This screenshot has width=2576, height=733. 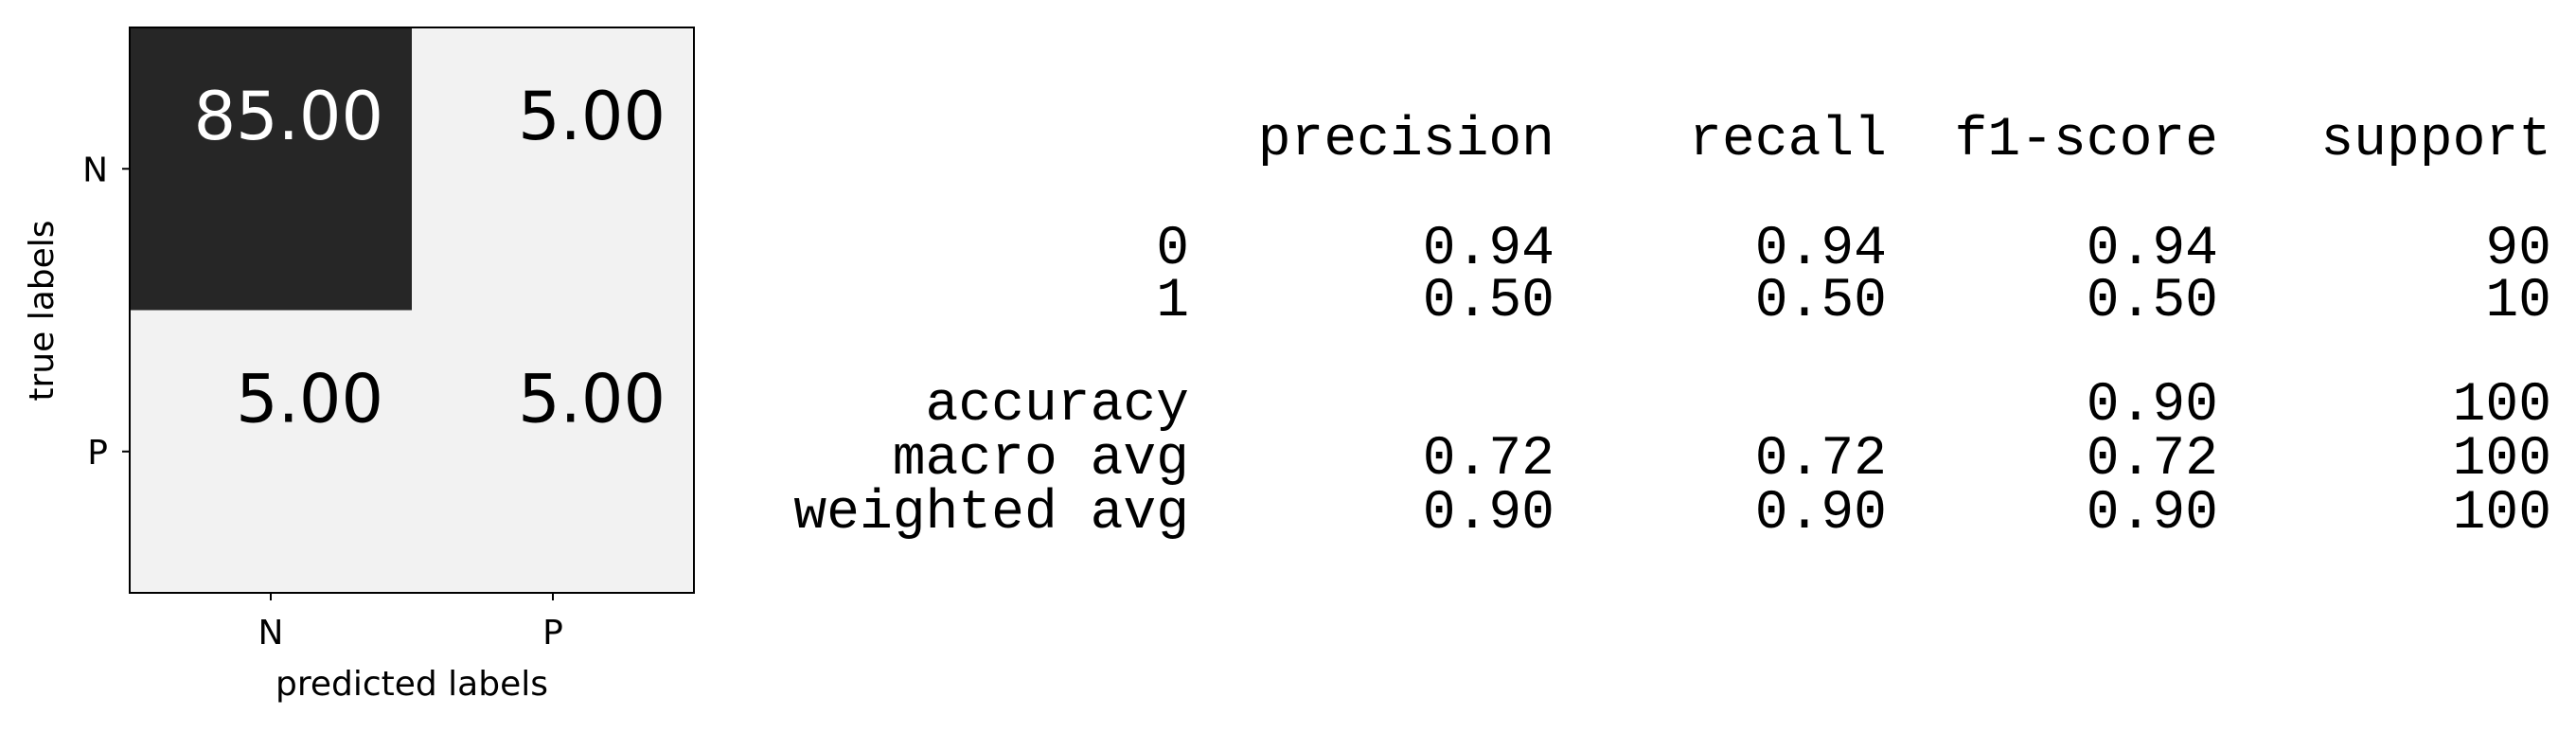 What do you see at coordinates (1173, 249) in the screenshot?
I see `report-row-label: 0` at bounding box center [1173, 249].